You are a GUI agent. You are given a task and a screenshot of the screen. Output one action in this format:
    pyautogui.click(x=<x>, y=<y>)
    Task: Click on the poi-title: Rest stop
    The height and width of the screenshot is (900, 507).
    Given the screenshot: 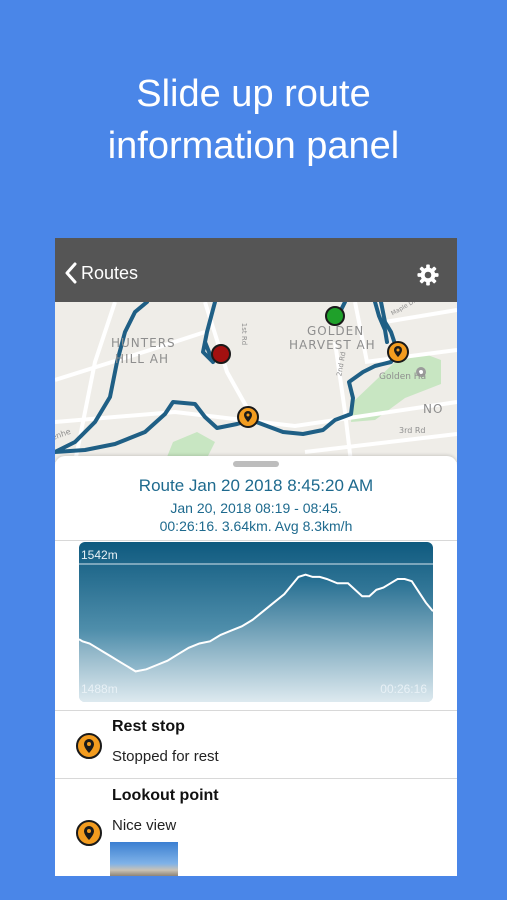 What is the action you would take?
    pyautogui.click(x=148, y=726)
    